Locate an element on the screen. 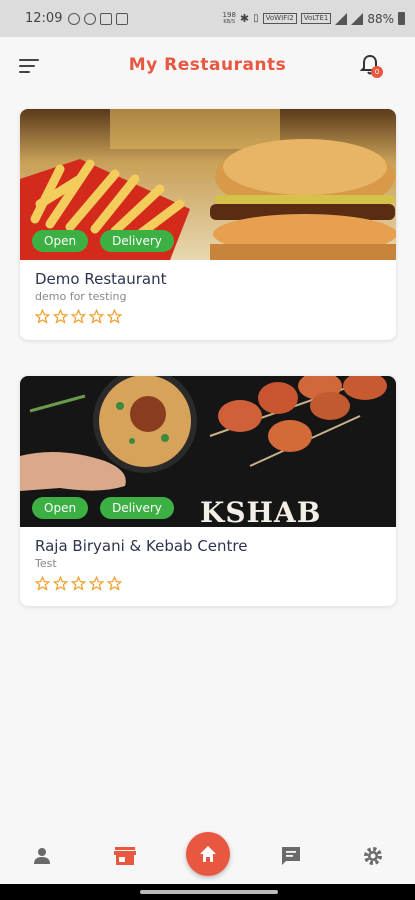  status-notification-icons is located at coordinates (98, 18).